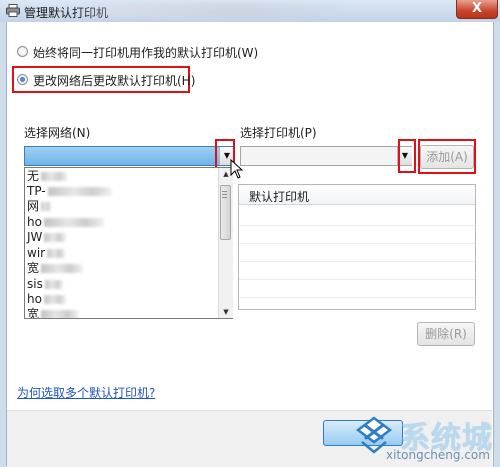  Describe the element at coordinates (13, 10) in the screenshot. I see `printer-icon` at that location.